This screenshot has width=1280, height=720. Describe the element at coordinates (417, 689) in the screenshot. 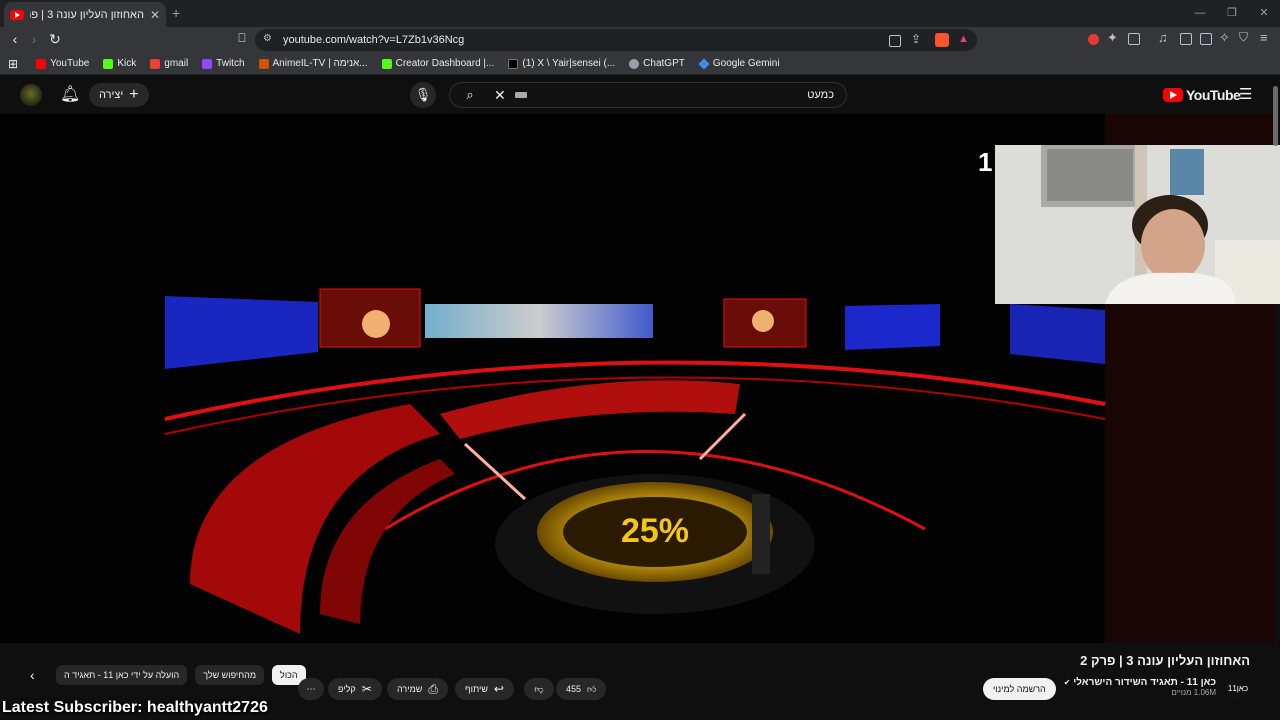

I see `save-button: שמירה ⎙` at that location.